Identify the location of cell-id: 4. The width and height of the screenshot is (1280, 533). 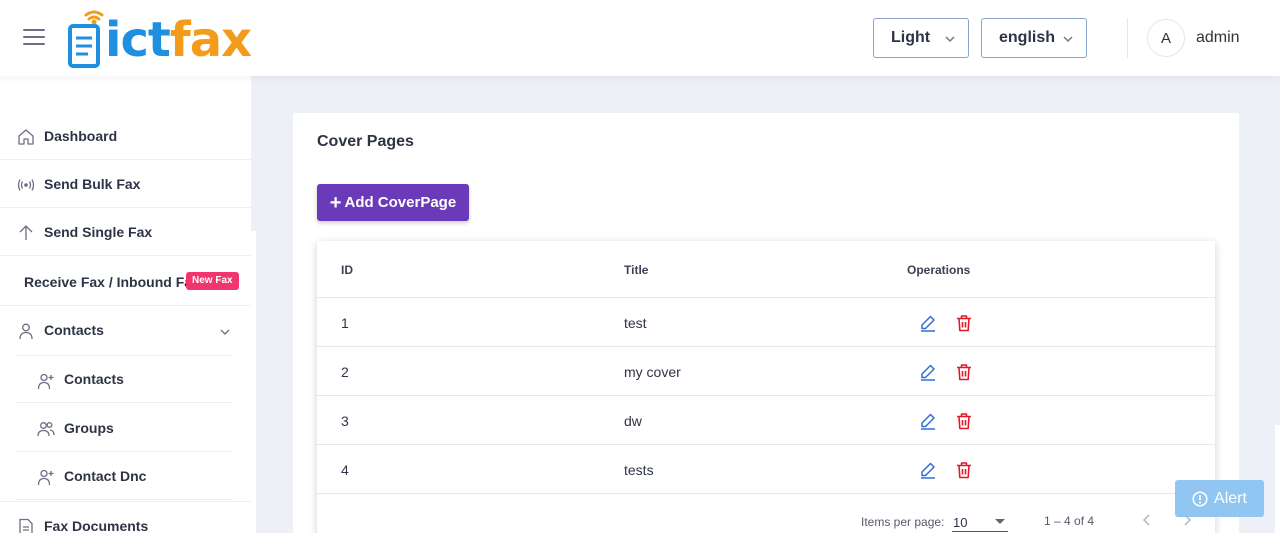
(345, 470).